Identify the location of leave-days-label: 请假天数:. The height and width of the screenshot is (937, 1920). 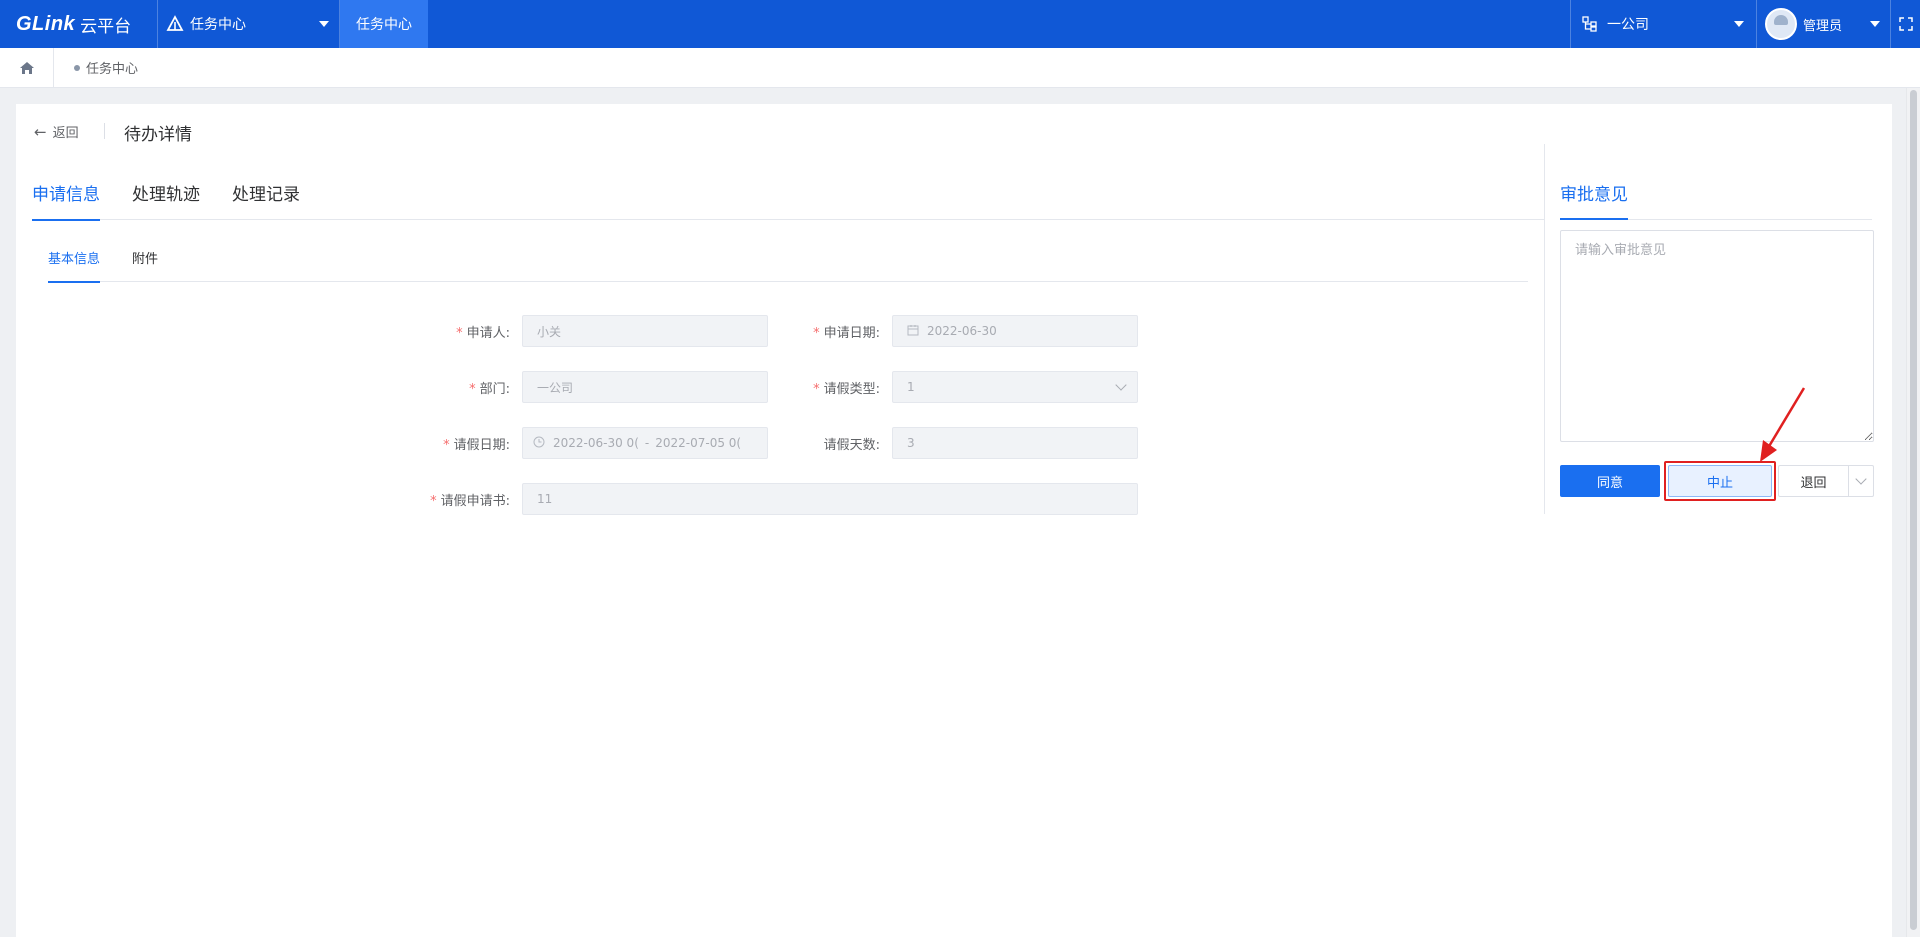
(851, 445).